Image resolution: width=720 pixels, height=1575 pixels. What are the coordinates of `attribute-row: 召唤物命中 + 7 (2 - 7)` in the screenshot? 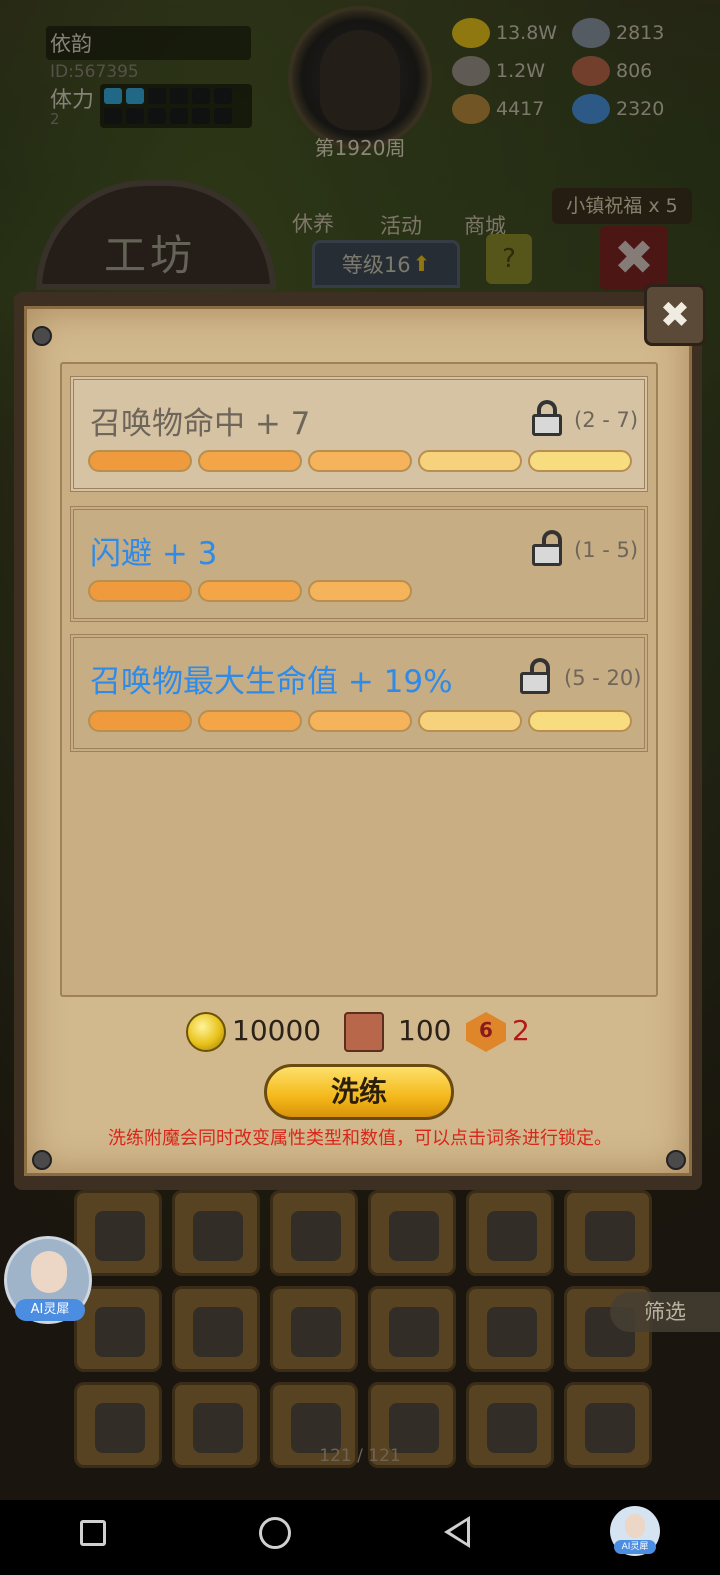 It's located at (359, 434).